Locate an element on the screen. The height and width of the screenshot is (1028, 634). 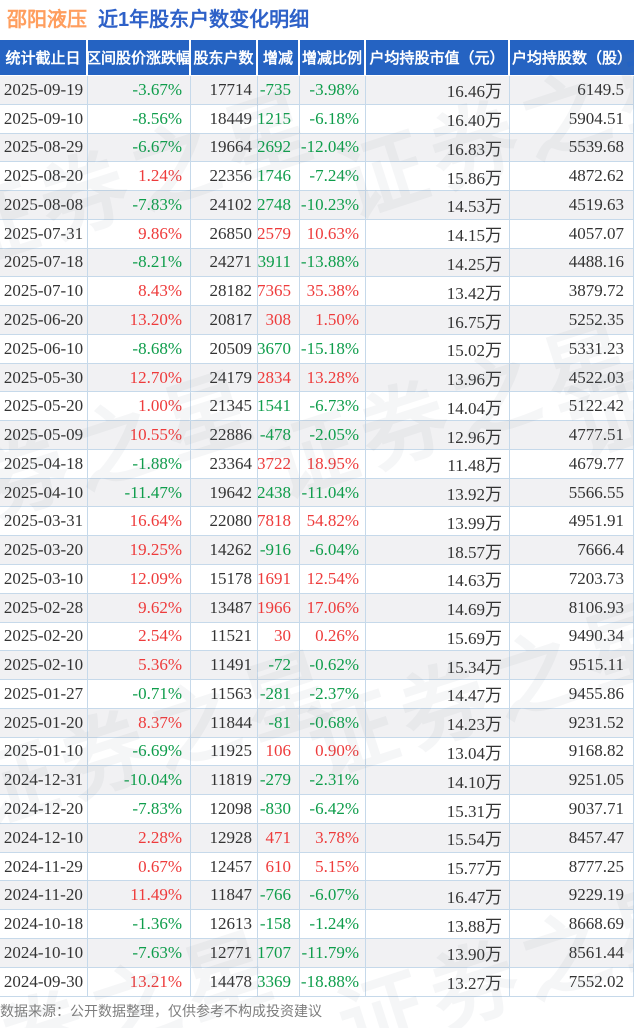
cell-price-change: -1.88% is located at coordinates (139, 464).